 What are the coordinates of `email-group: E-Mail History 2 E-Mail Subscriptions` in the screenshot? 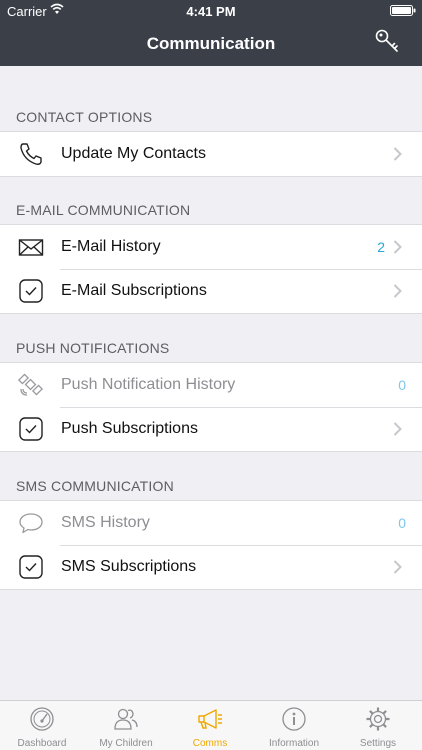 It's located at (211, 269).